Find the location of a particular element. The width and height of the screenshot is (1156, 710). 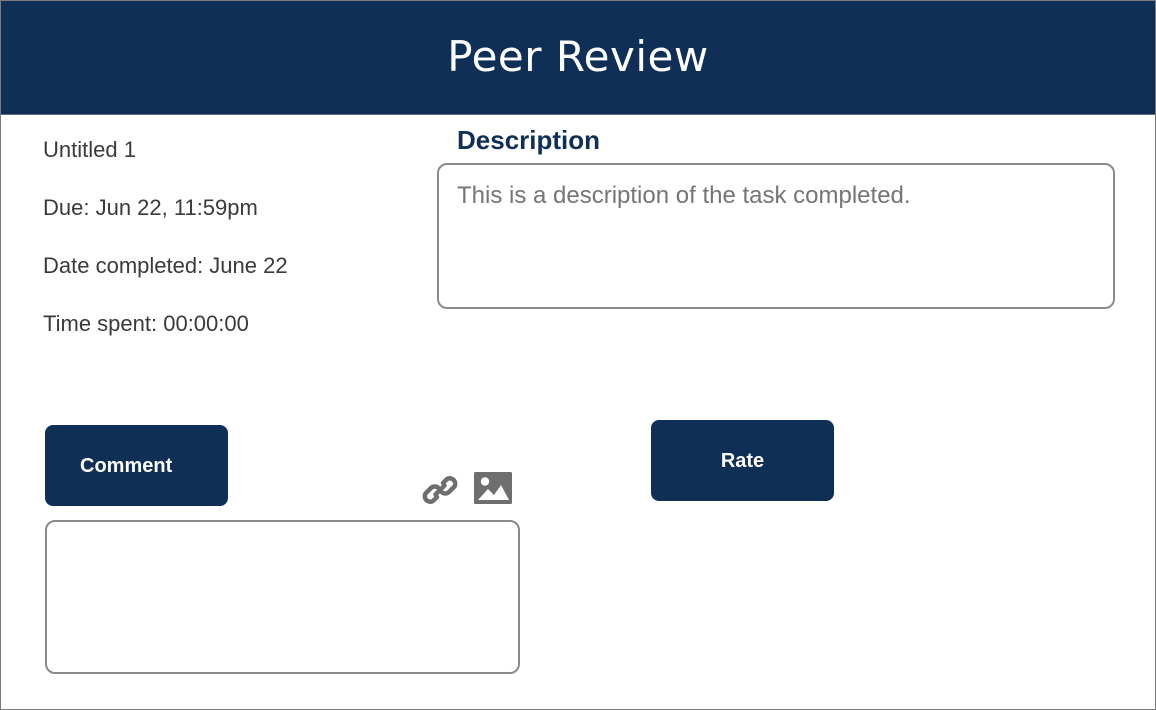

date-completed: Date completed: June 22 is located at coordinates (165, 265).